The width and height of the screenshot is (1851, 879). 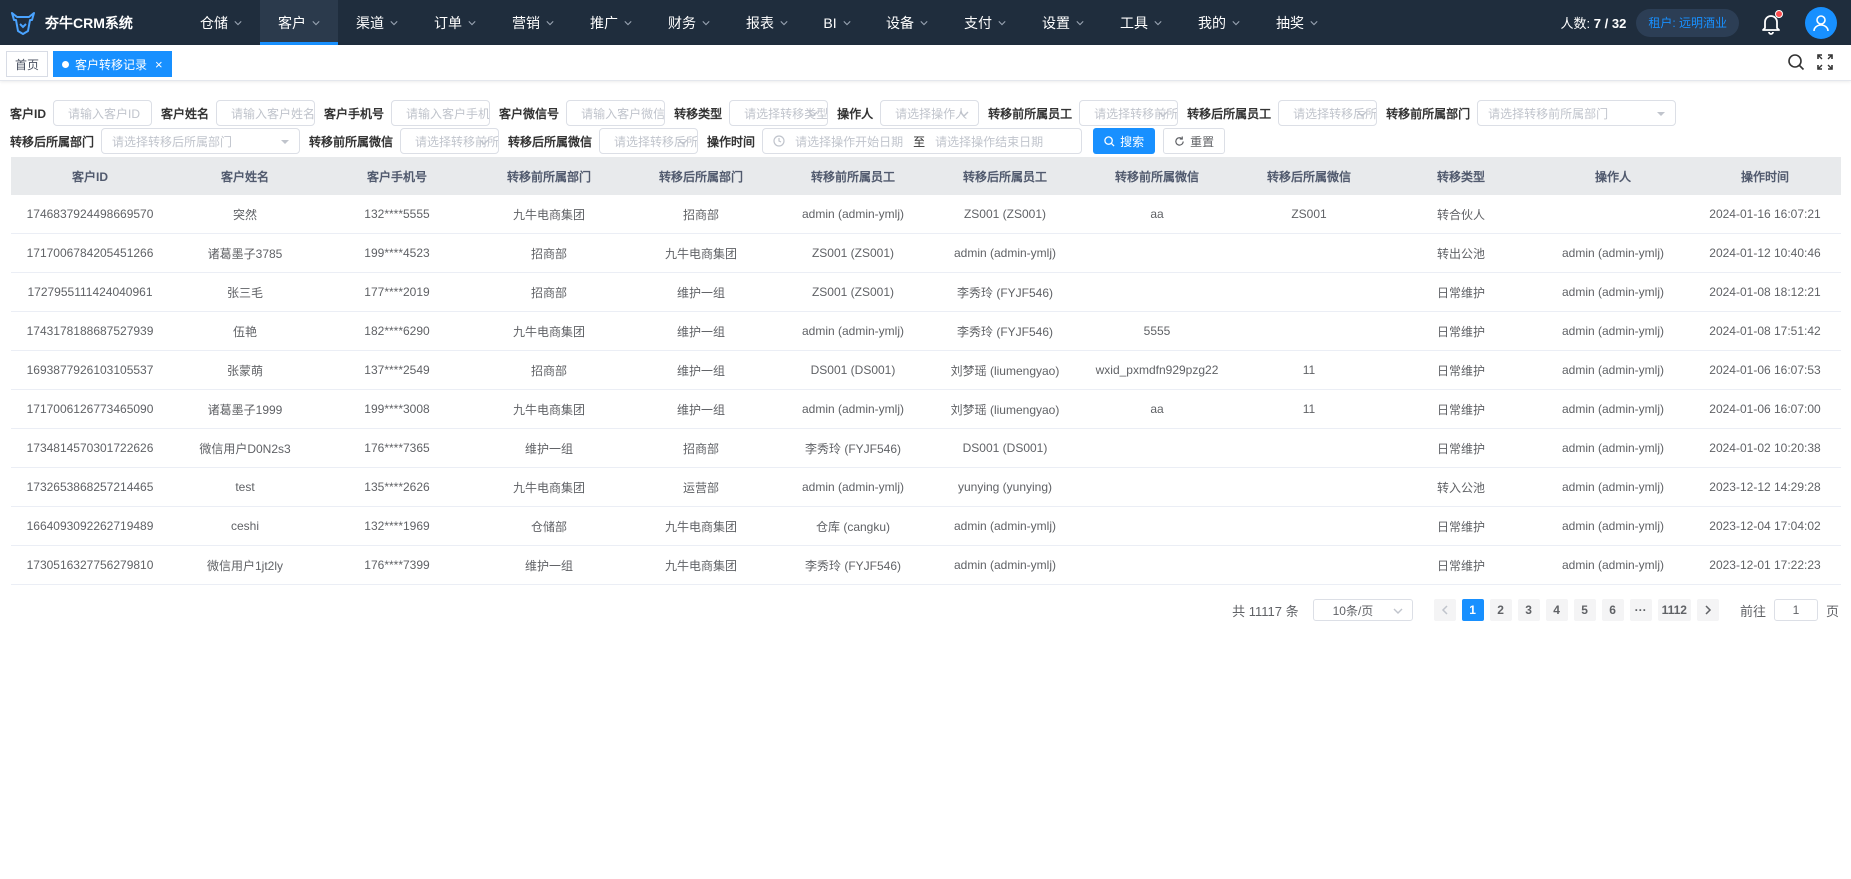 I want to click on nav-item-14: 抽奖, so click(x=1297, y=22).